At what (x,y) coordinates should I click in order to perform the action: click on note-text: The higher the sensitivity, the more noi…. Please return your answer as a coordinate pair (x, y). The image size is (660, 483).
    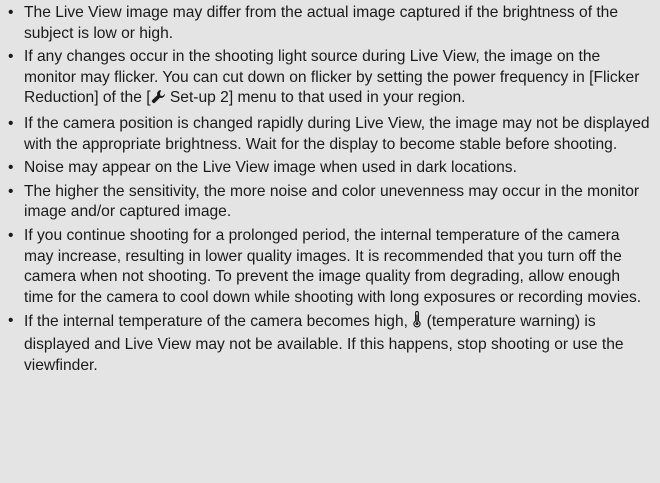
    Looking at the image, I should click on (332, 201).